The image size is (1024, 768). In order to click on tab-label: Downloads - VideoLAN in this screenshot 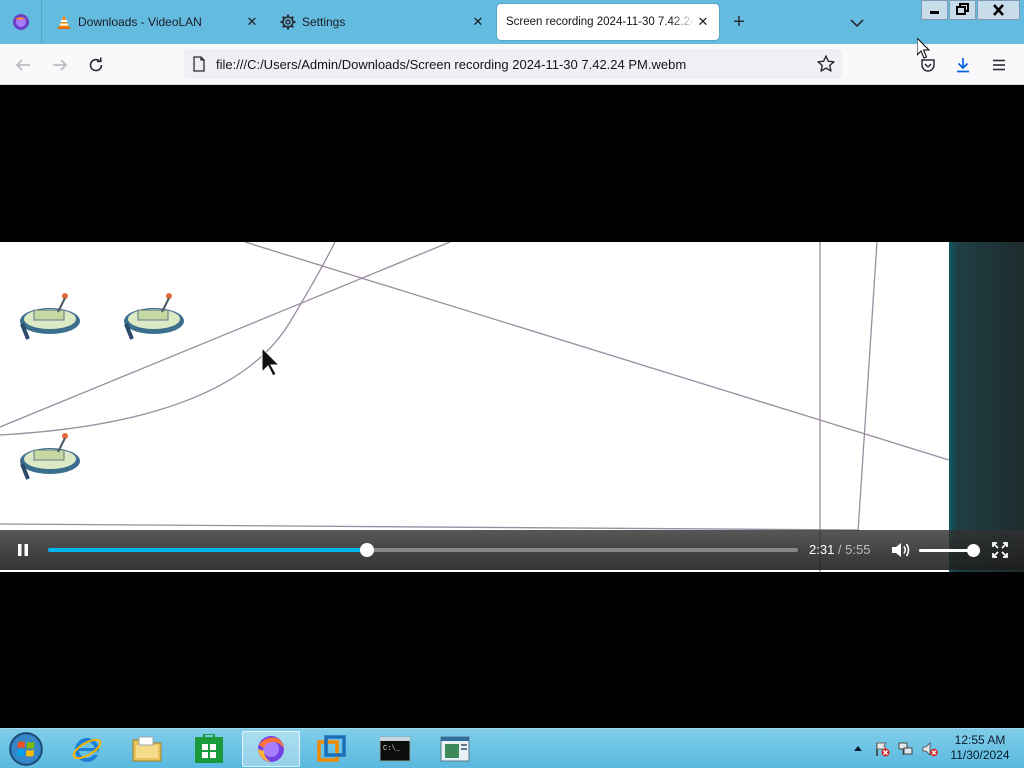, I will do `click(140, 22)`.